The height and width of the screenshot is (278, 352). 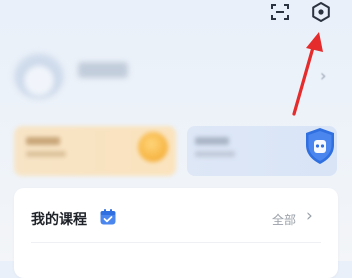 What do you see at coordinates (323, 75) in the screenshot?
I see `profile-chevron-icon: ›` at bounding box center [323, 75].